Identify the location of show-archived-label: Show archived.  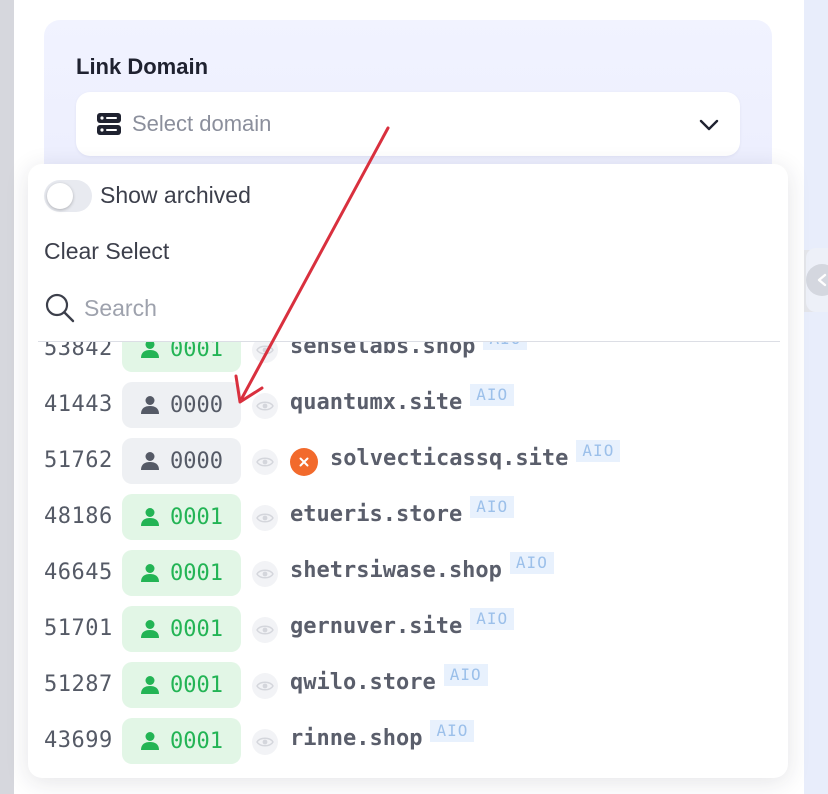
(175, 195).